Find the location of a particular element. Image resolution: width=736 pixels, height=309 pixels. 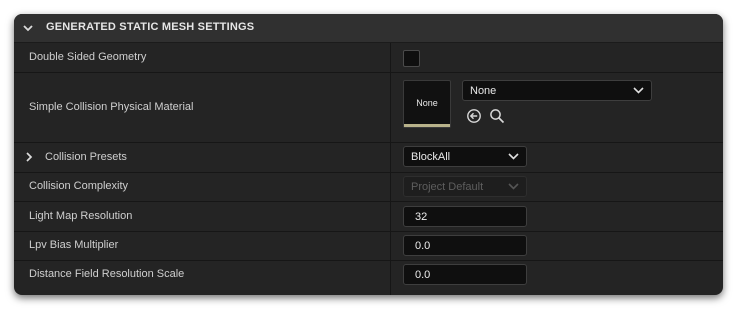

row-collision-presets: Collision Presets BlockAll is located at coordinates (368, 158).